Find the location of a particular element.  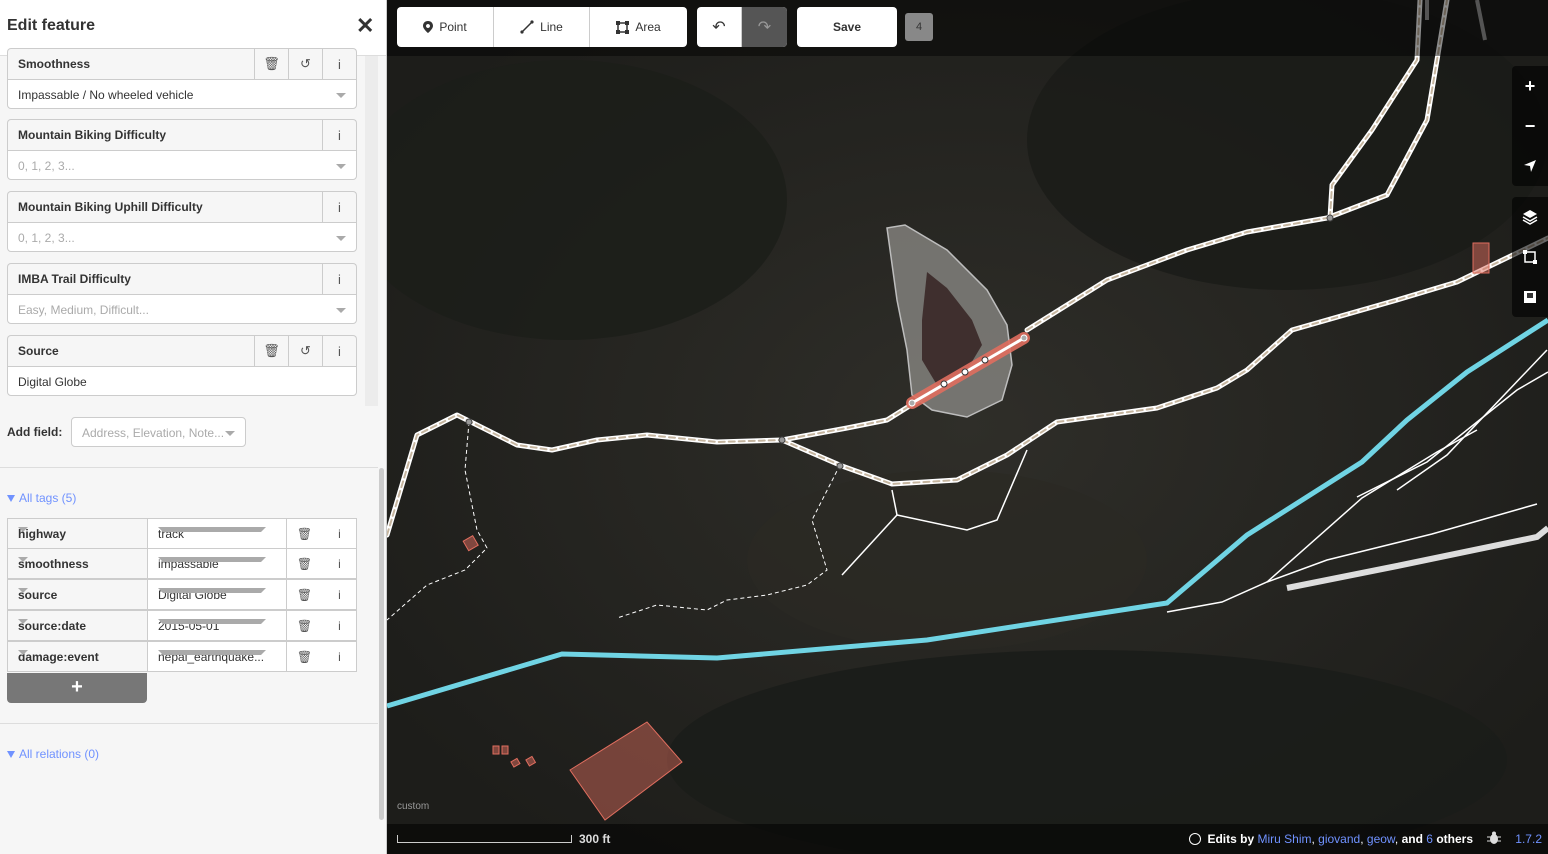

tag-value: impassable is located at coordinates (217, 563).